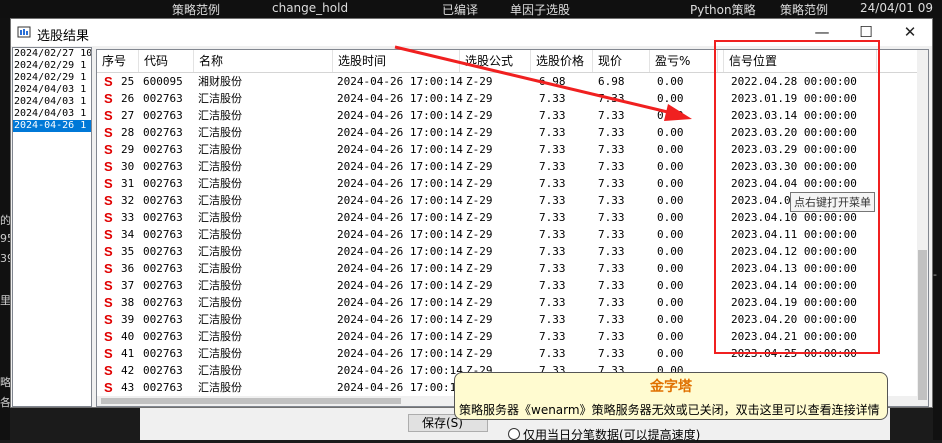 Image resolution: width=942 pixels, height=443 pixels. Describe the element at coordinates (604, 434) in the screenshot. I see `tick-data-only-radio: 仅用当日分笔数据(可以提高速度)` at that location.